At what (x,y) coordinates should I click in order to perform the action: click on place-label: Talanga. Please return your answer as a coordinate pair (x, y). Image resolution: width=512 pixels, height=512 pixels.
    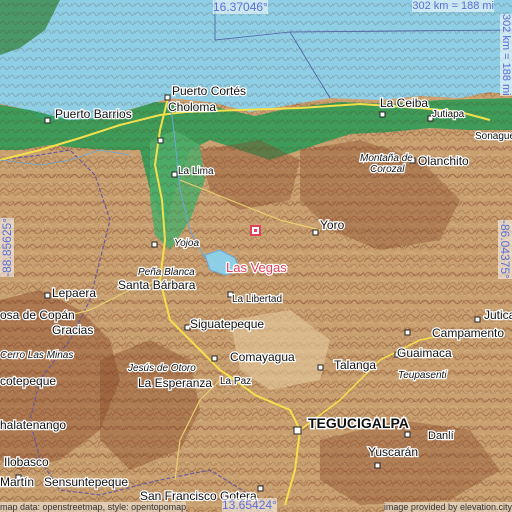
    Looking at the image, I should click on (355, 365).